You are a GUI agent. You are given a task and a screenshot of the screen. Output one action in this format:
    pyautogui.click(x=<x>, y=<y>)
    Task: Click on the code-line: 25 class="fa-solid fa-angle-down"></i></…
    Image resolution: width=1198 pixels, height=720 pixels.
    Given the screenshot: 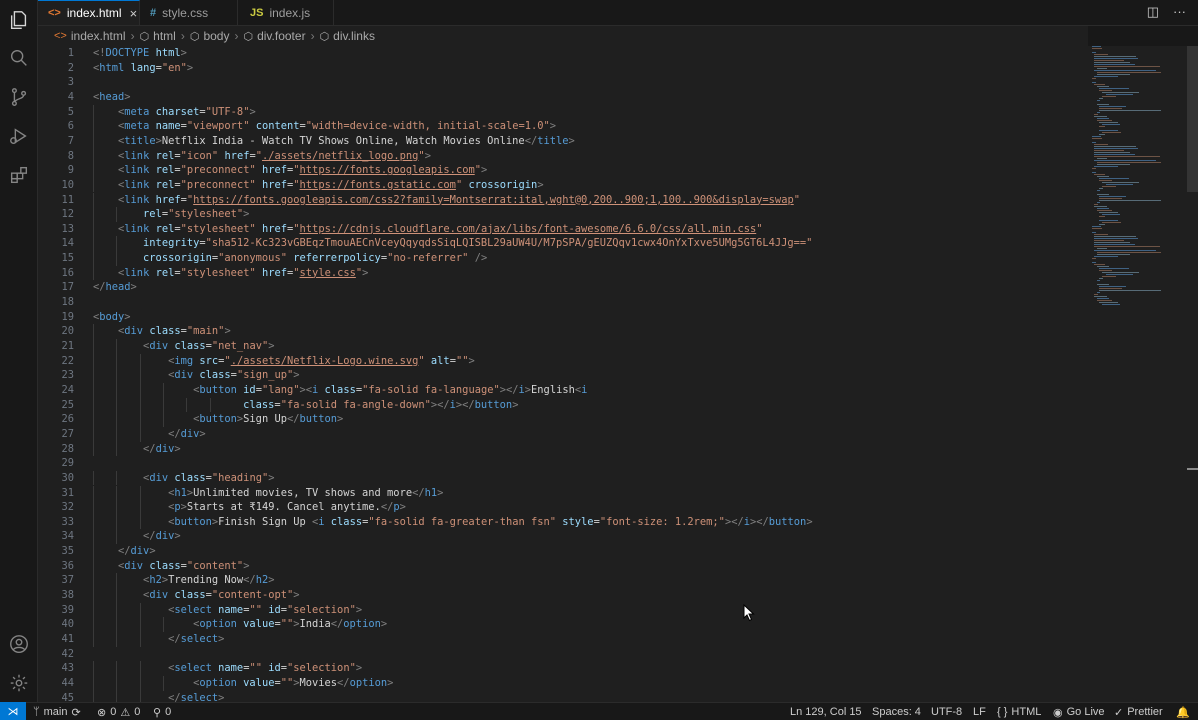 What is the action you would take?
    pyautogui.click(x=563, y=405)
    